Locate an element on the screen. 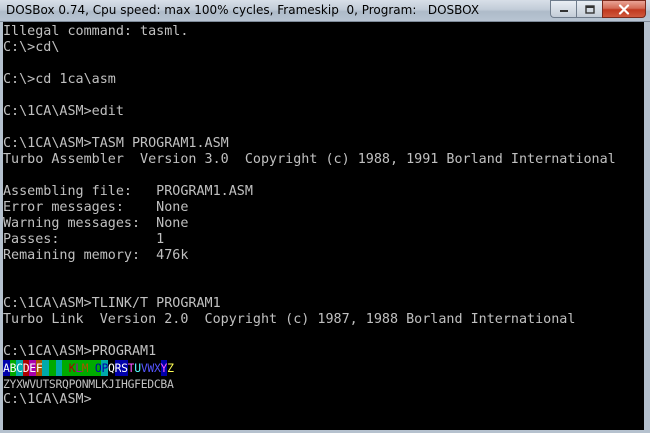 Image resolution: width=650 pixels, height=433 pixels. minimize-icon is located at coordinates (563, 11).